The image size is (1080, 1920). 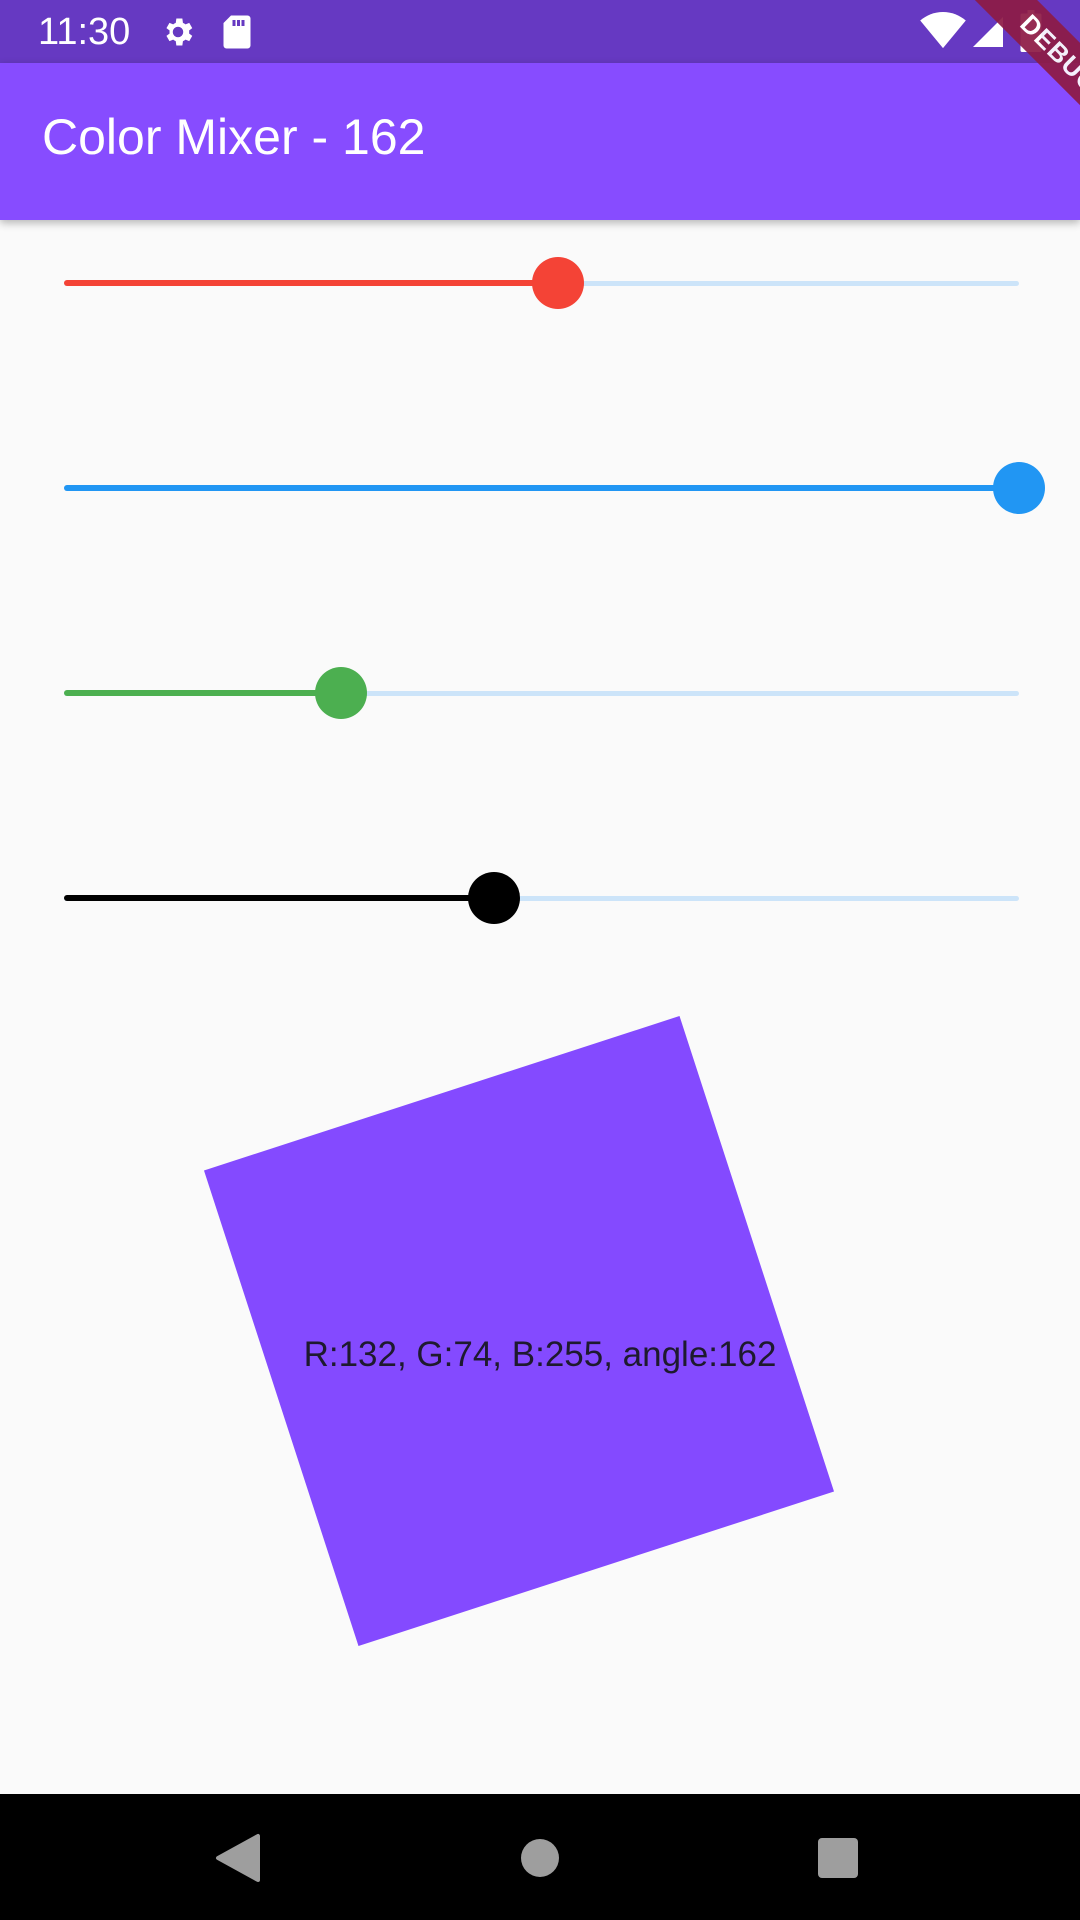 I want to click on status-bar: 11:30, so click(x=540, y=31).